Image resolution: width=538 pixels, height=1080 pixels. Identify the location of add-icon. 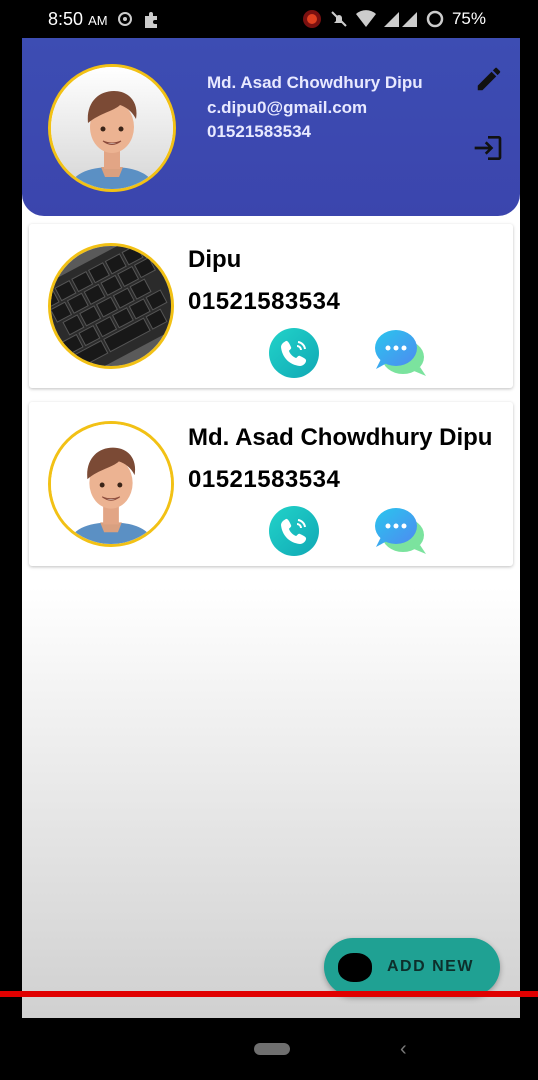
(355, 967).